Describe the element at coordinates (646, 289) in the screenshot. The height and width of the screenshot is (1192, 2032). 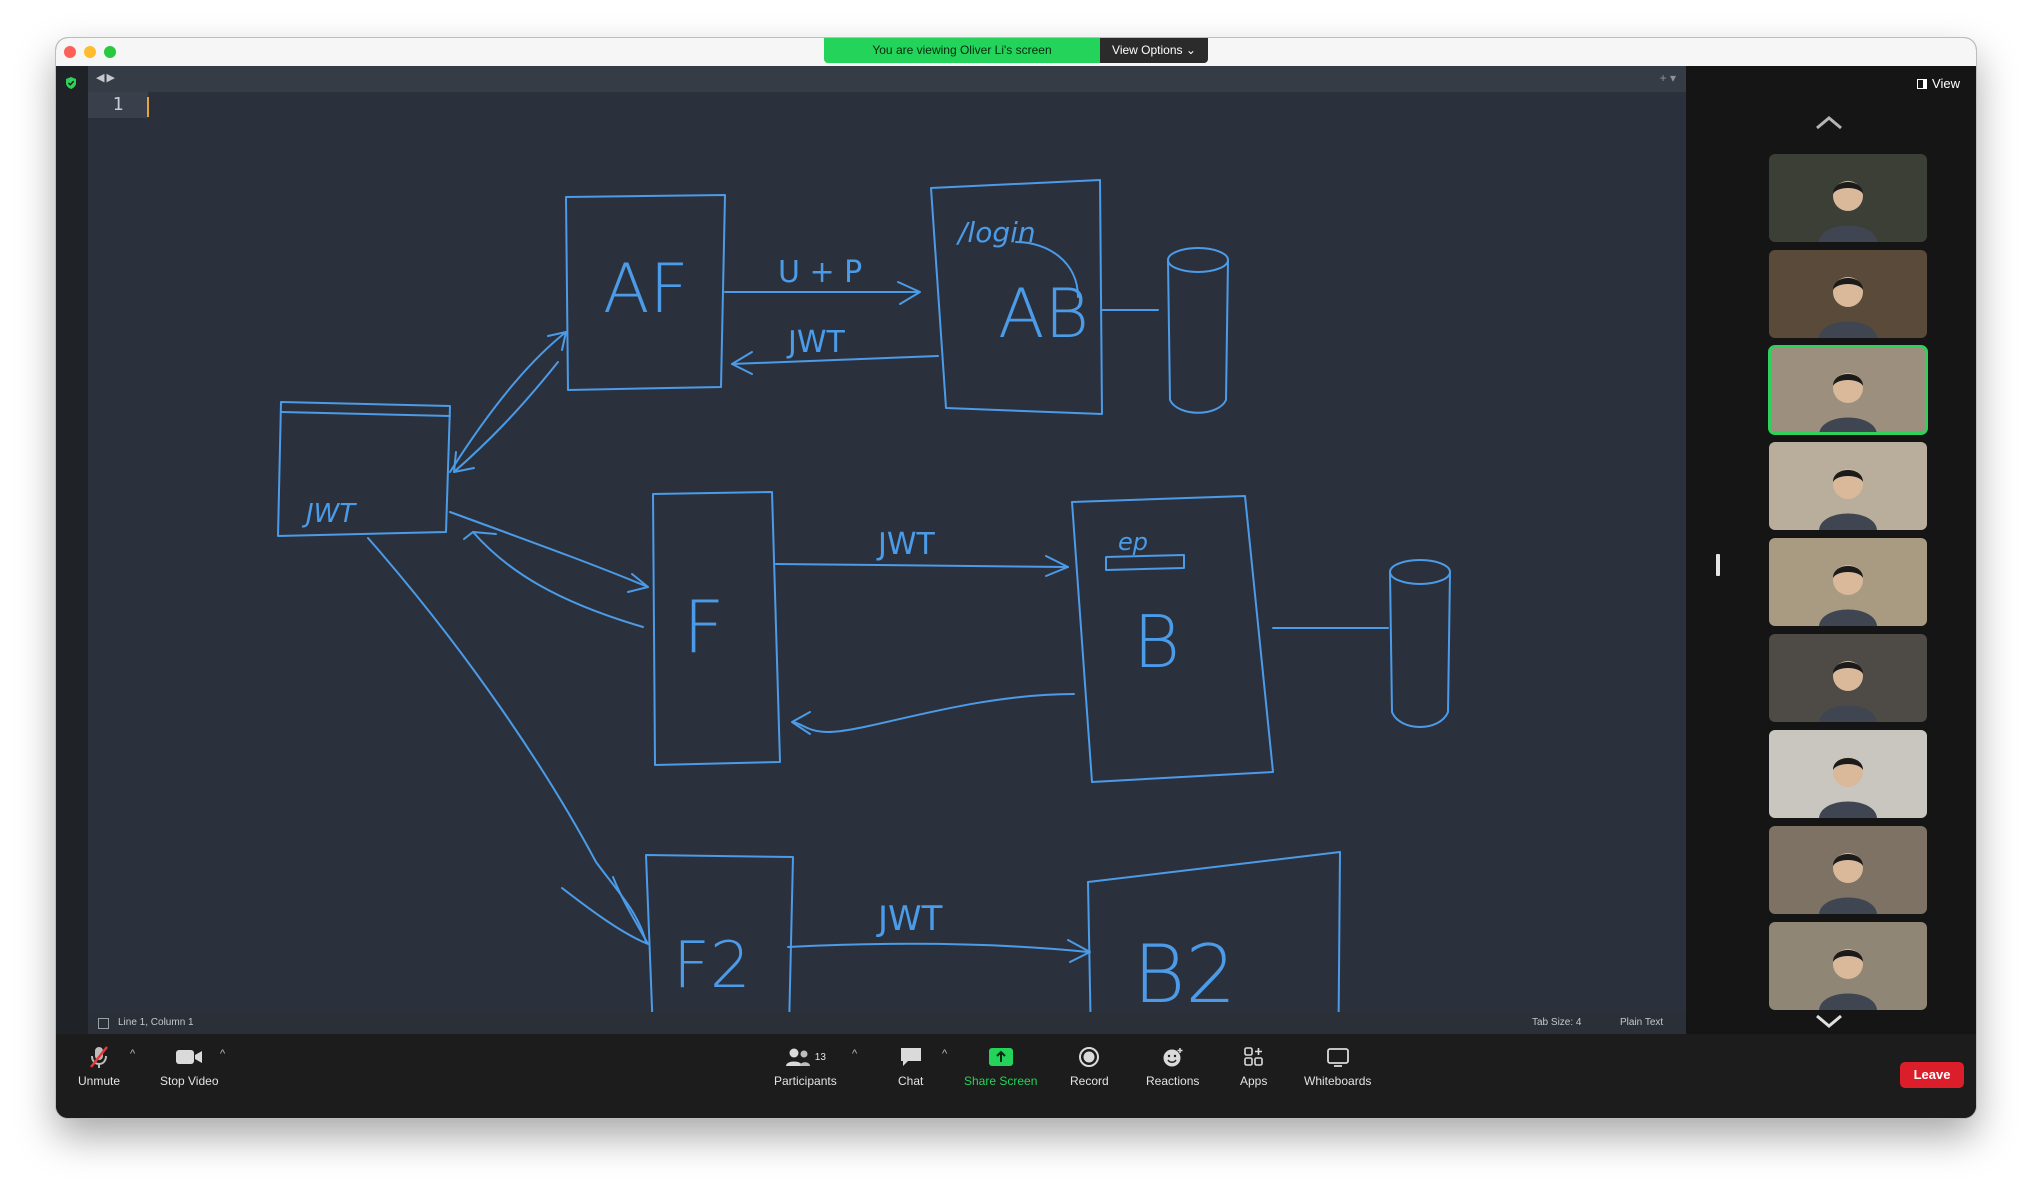
I see `af-label: AF` at that location.